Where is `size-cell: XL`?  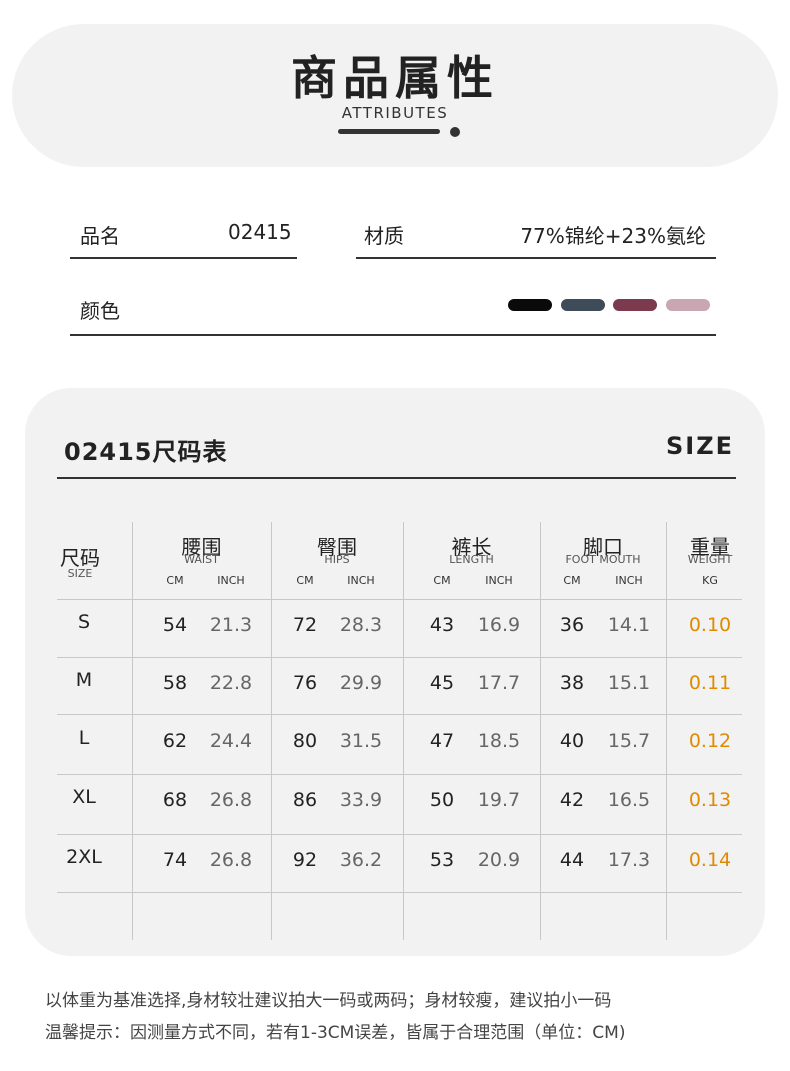 size-cell: XL is located at coordinates (84, 797).